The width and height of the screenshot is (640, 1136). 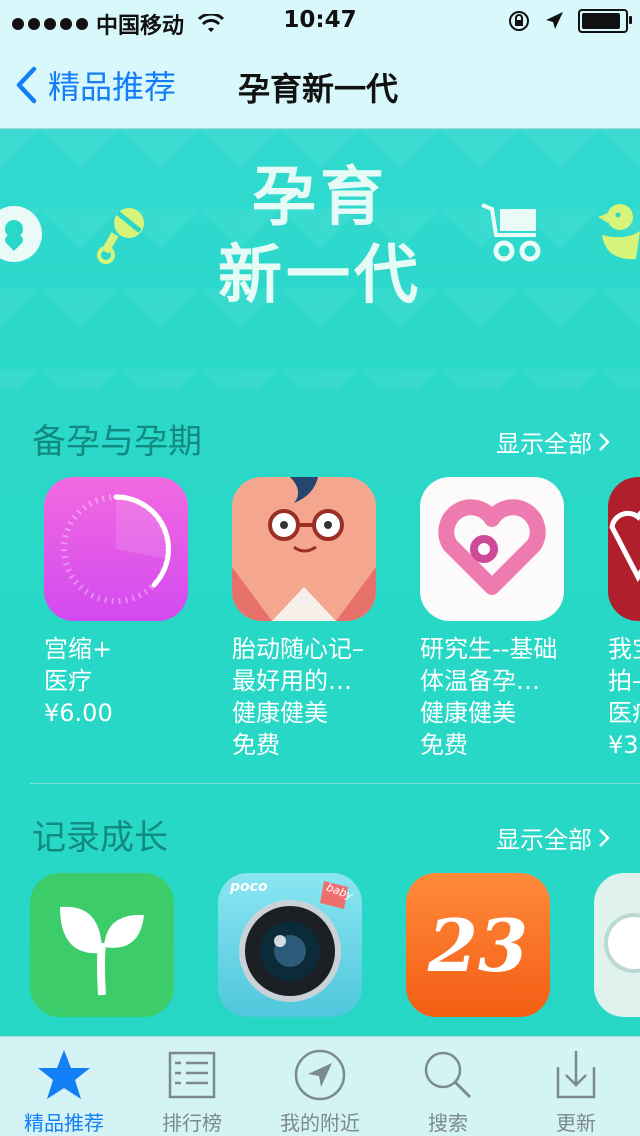 What do you see at coordinates (448, 1123) in the screenshot?
I see `tab-label: 搜索` at bounding box center [448, 1123].